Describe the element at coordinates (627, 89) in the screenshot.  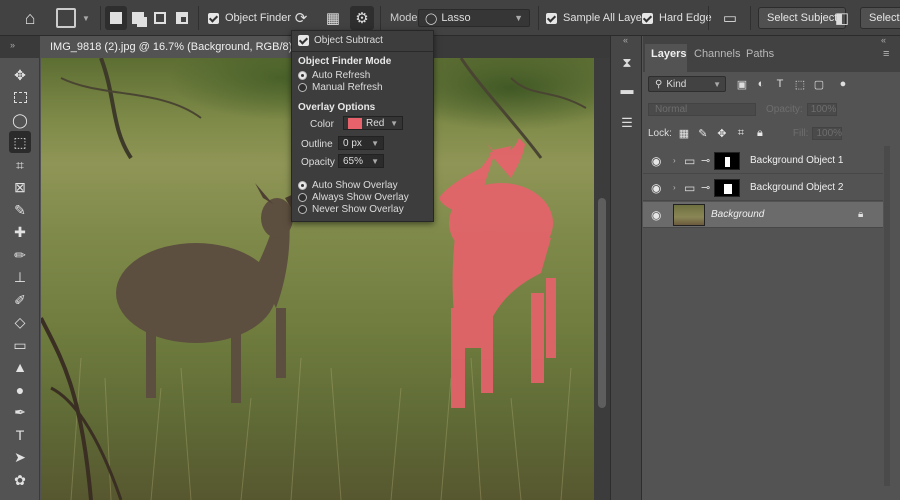
I see `comments-icon: ▬` at that location.